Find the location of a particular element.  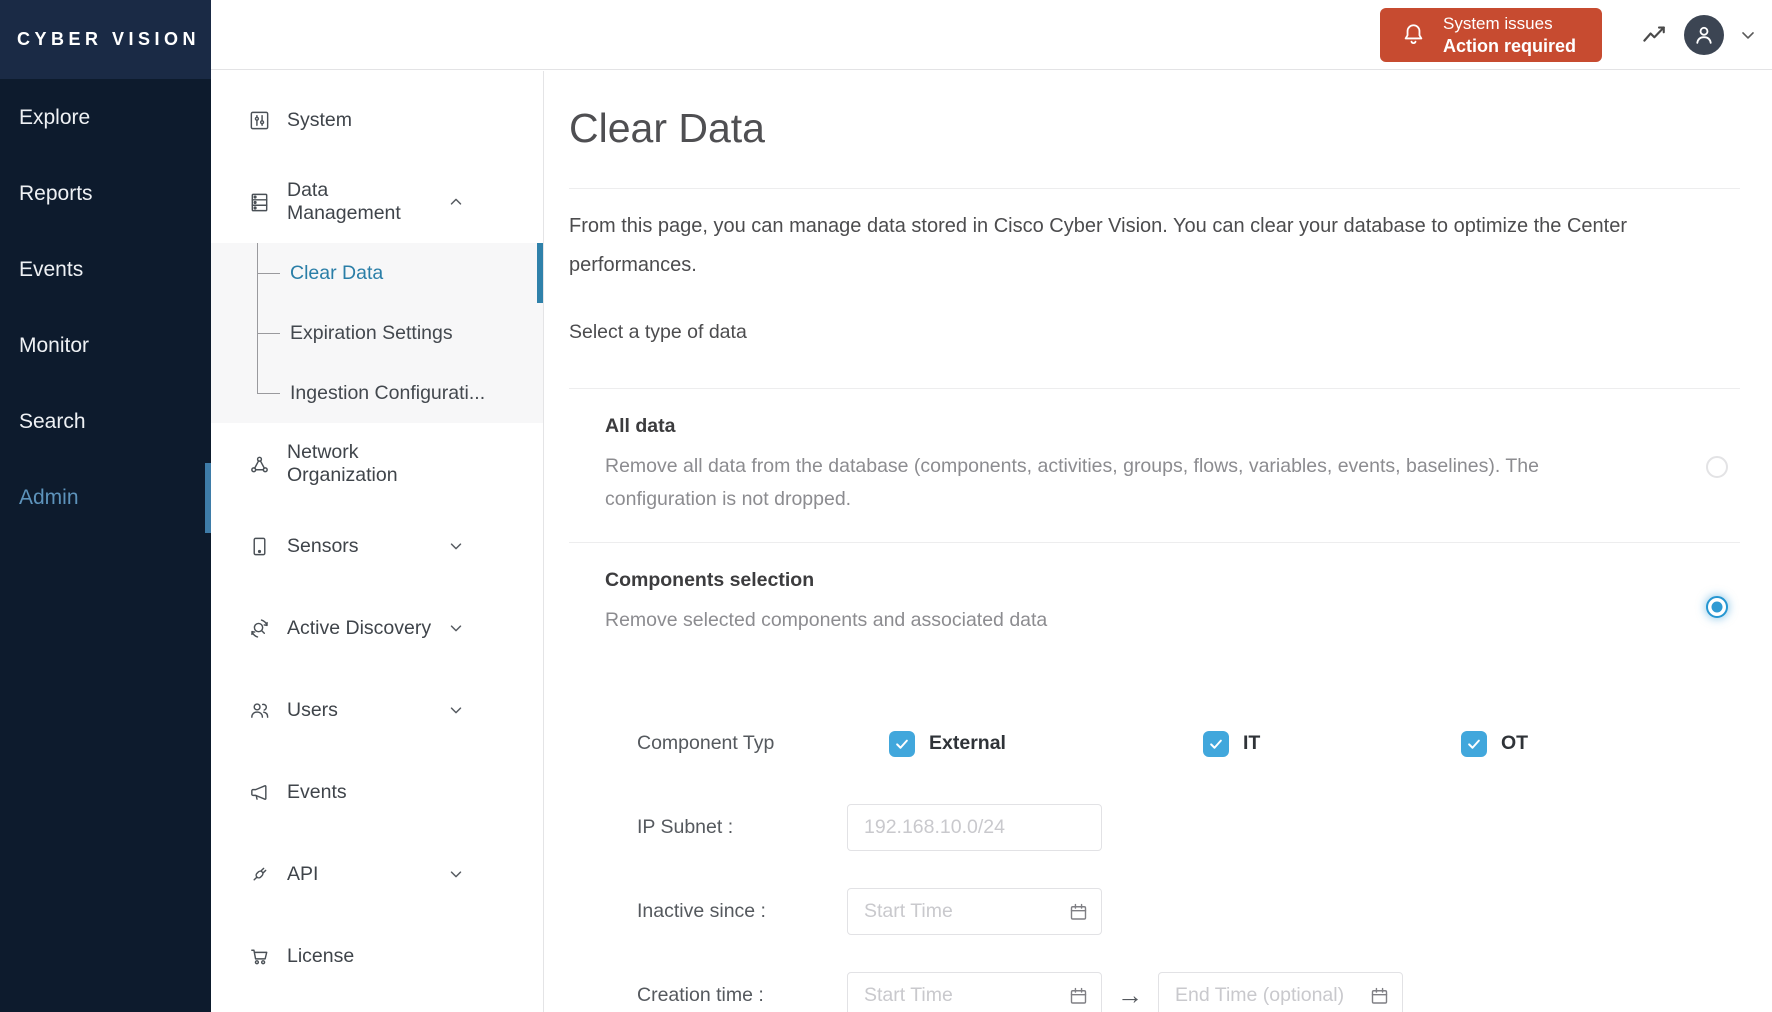

sidebar-item-events: Events is located at coordinates (377, 792).